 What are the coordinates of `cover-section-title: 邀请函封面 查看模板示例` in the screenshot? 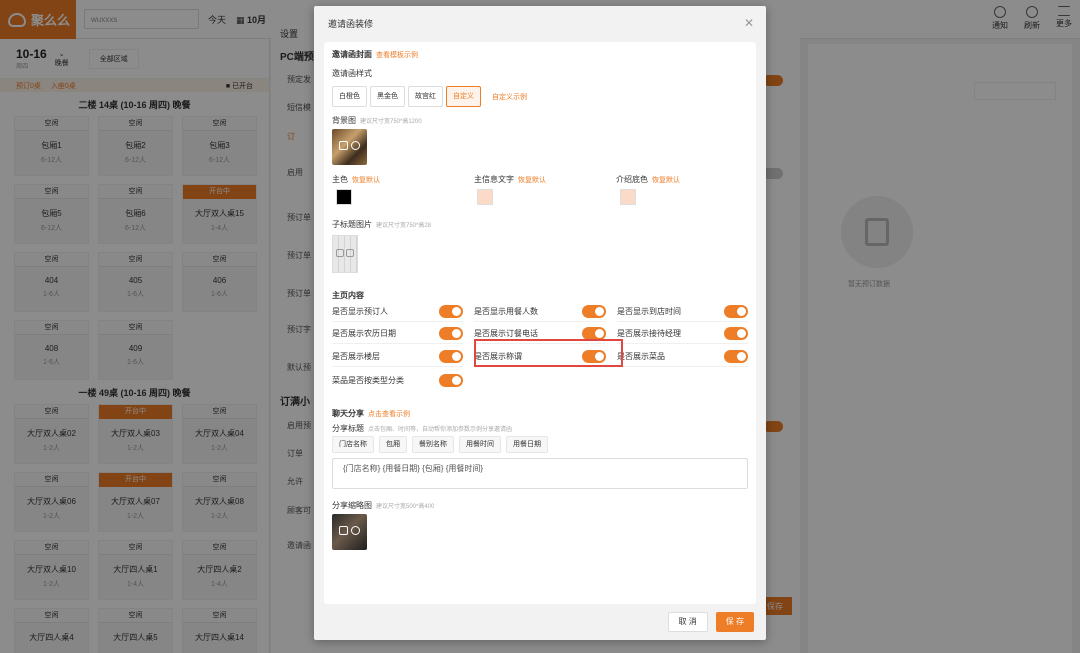 It's located at (375, 54).